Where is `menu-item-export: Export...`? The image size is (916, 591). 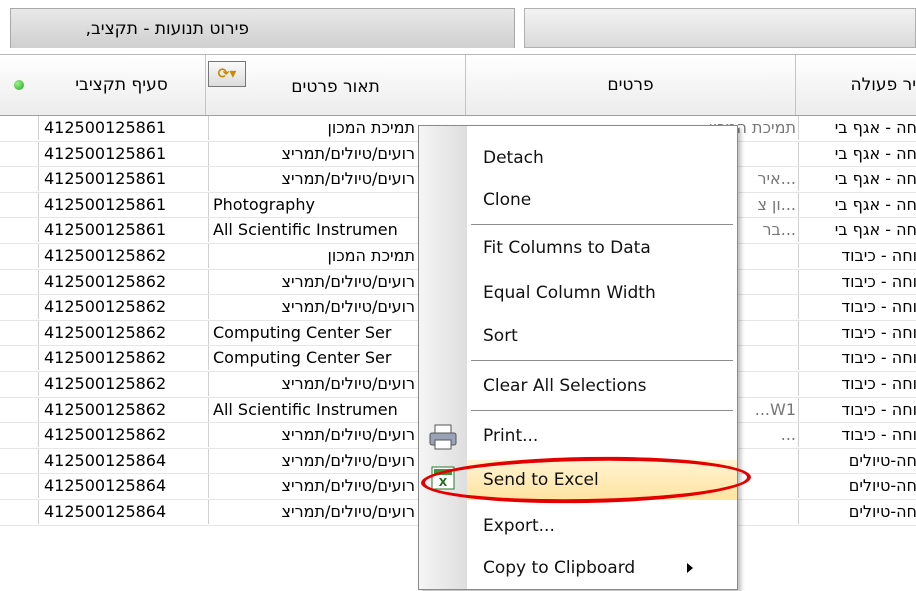
menu-item-export: Export... is located at coordinates (602, 526).